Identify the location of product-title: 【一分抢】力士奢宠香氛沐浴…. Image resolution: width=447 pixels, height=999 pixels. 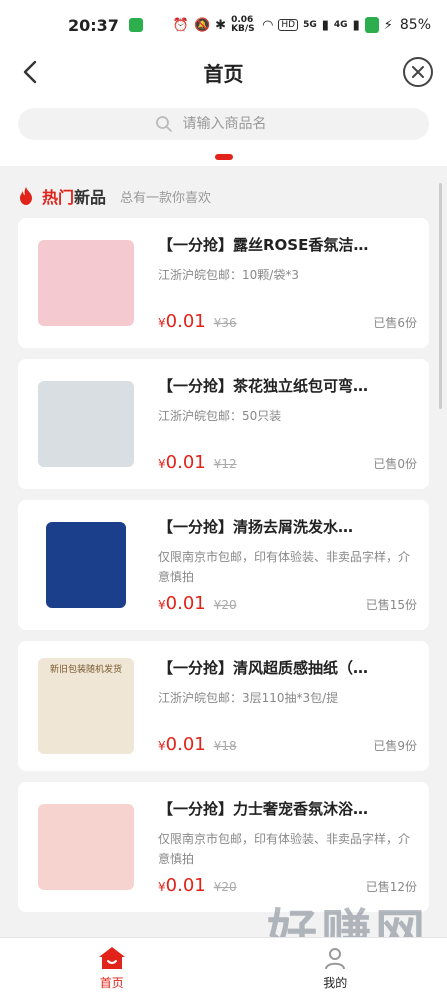
(278, 808).